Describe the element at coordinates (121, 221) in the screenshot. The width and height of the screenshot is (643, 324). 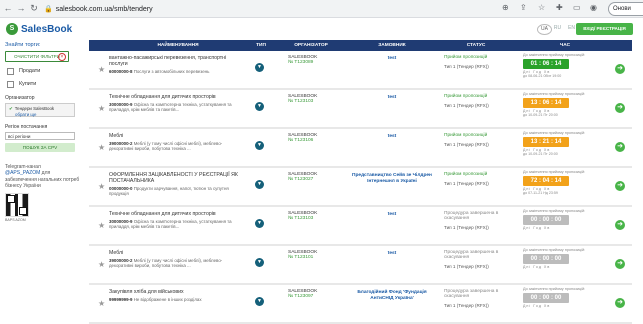
I see `cpv-code: 30000000-9` at that location.